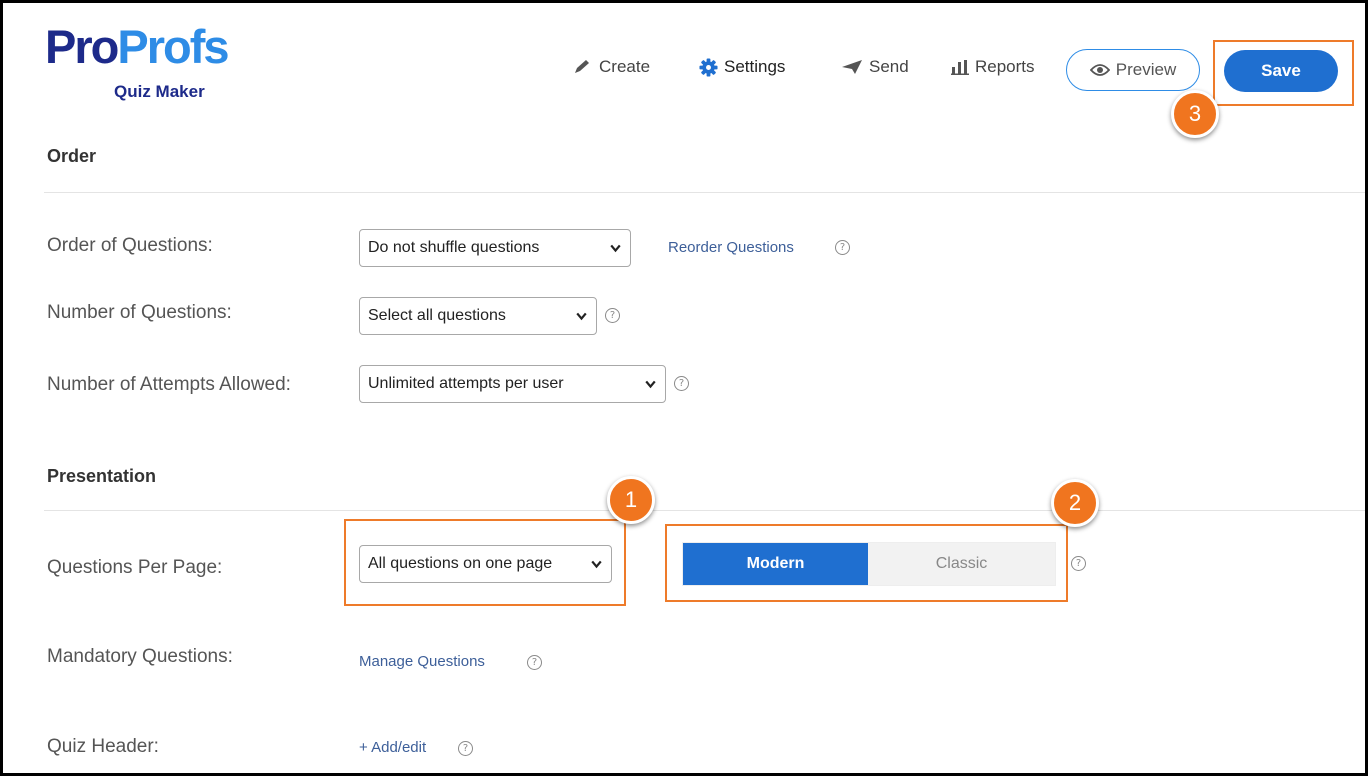  What do you see at coordinates (631, 500) in the screenshot?
I see `step-badge-1: 1` at bounding box center [631, 500].